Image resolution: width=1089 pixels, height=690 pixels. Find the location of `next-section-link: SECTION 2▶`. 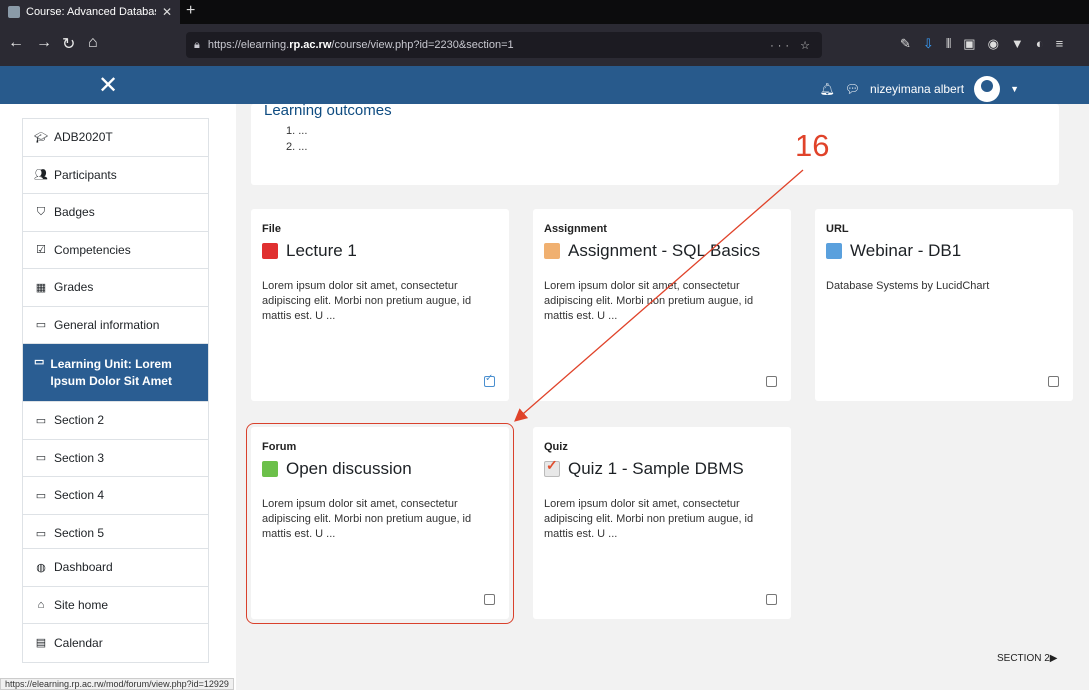

next-section-link: SECTION 2▶ is located at coordinates (1027, 658).